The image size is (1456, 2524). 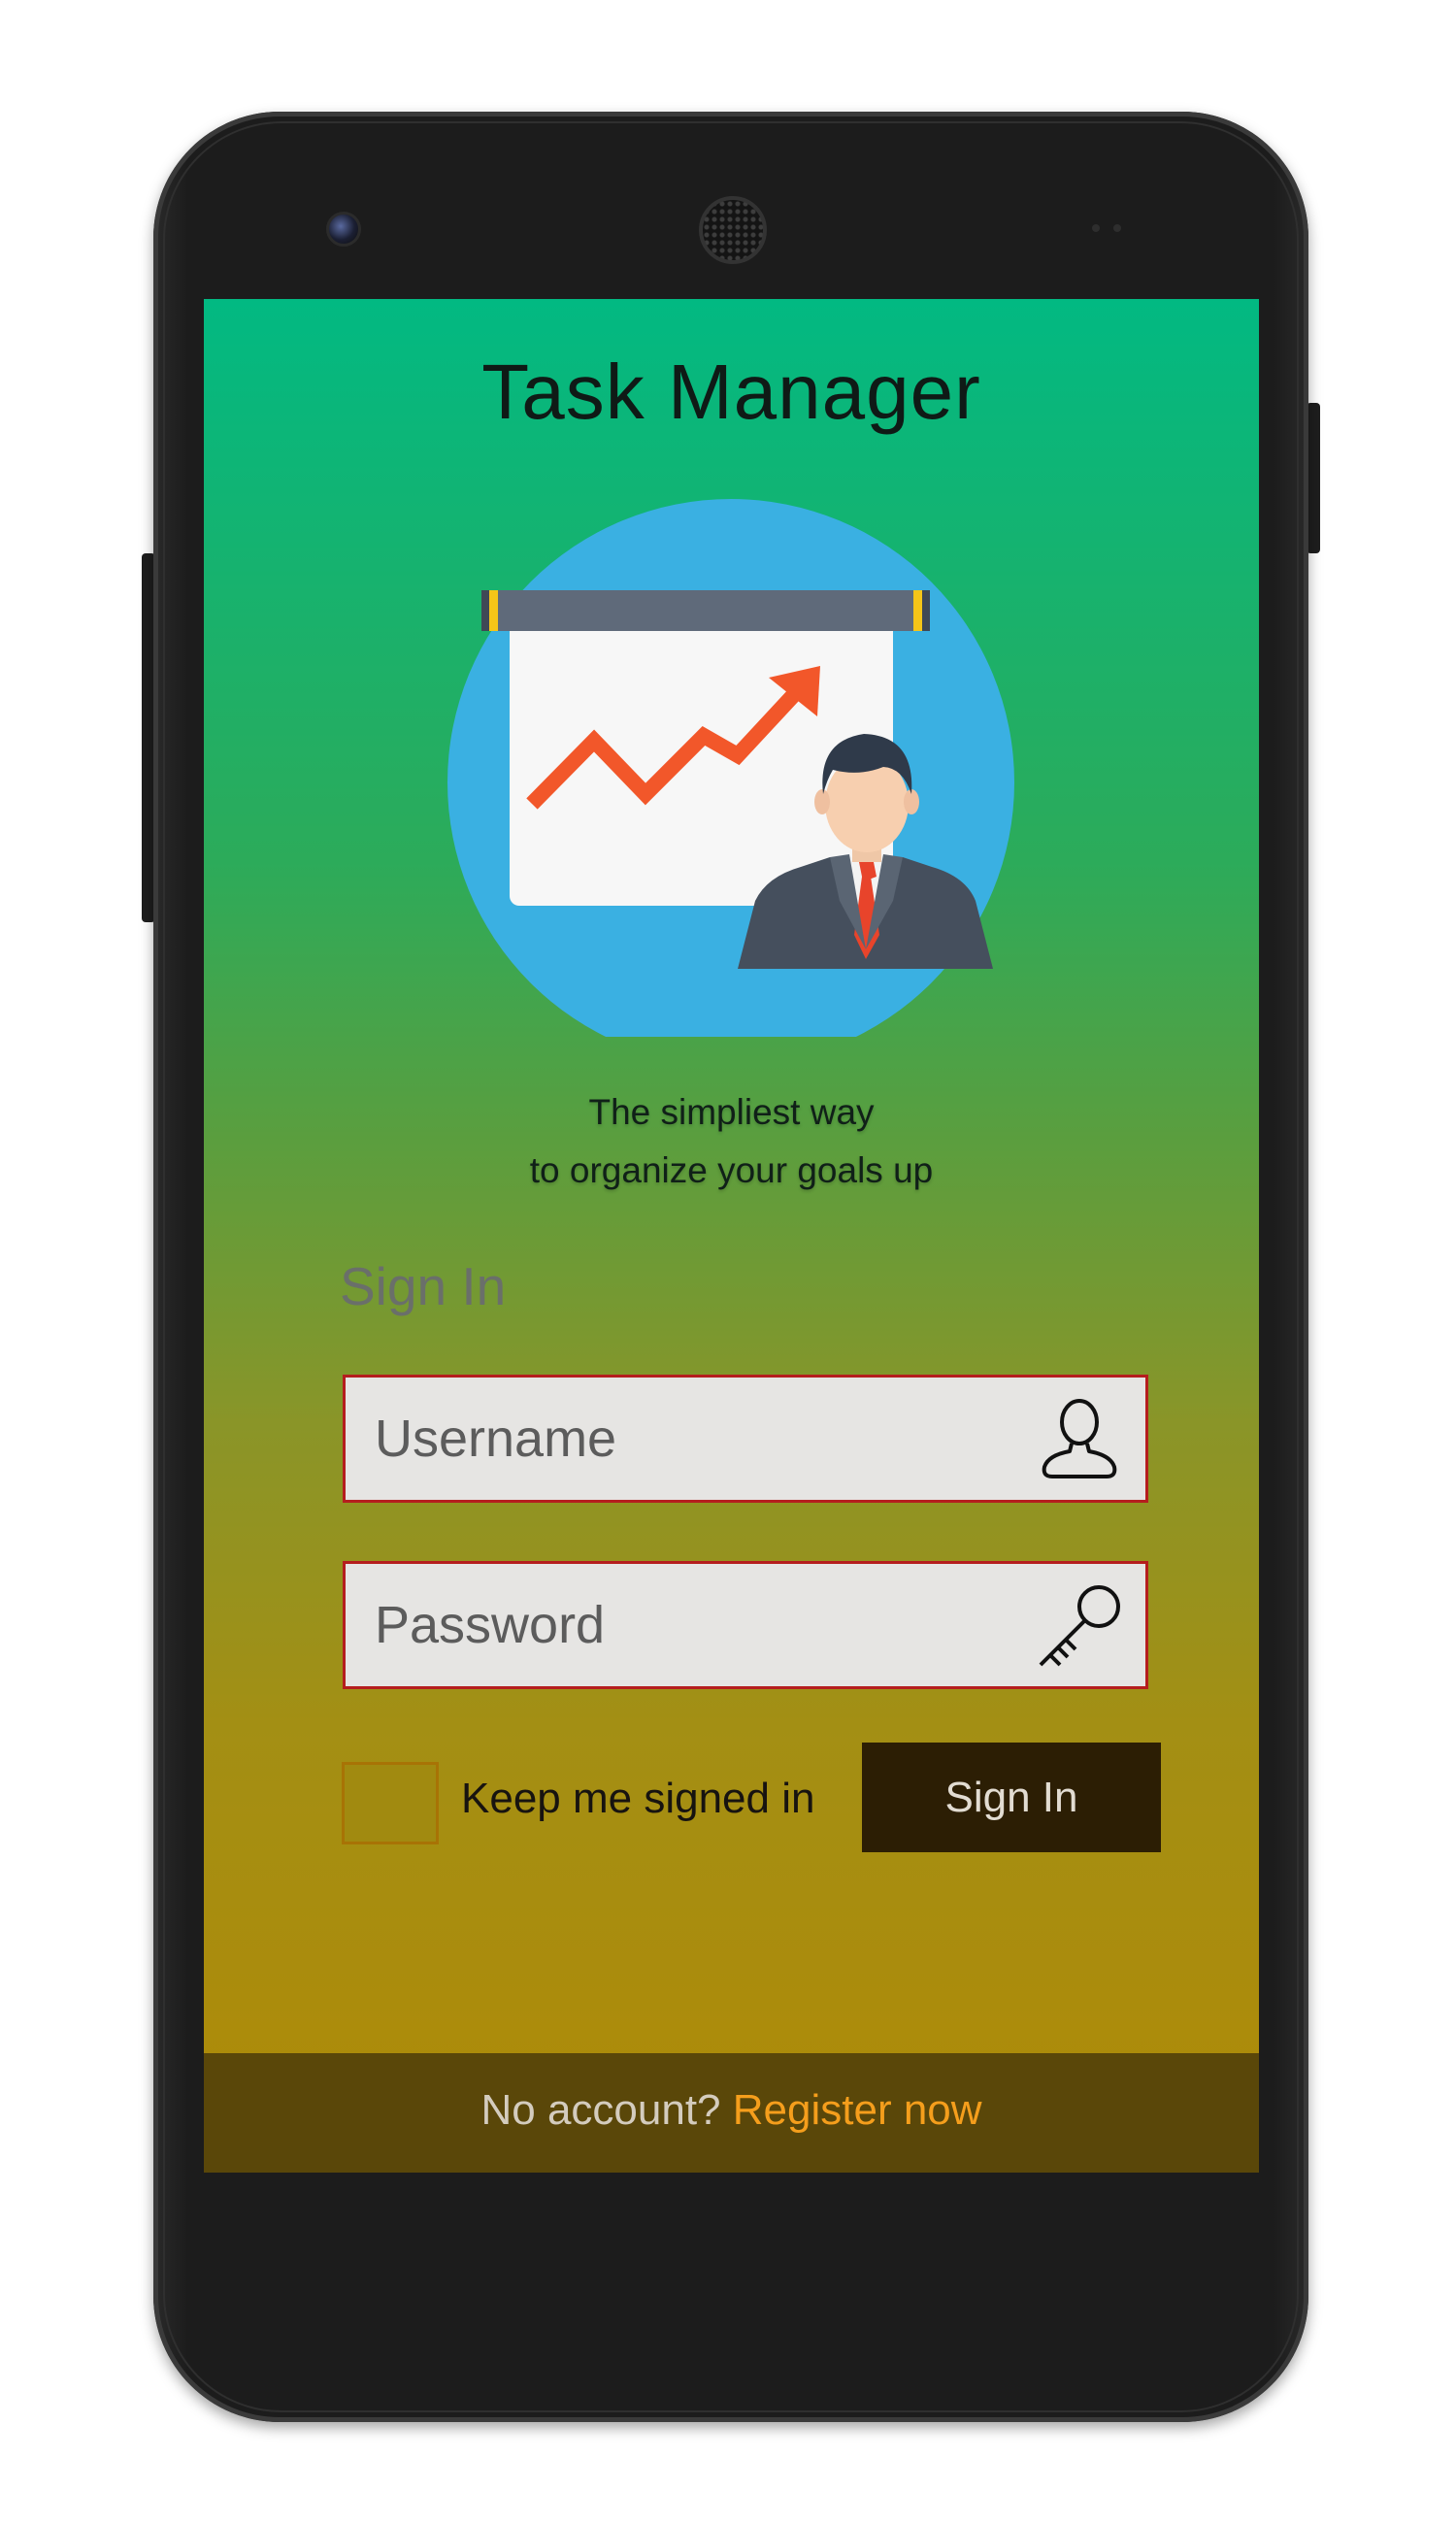 What do you see at coordinates (731, 1112) in the screenshot?
I see `tagline-line-1: The simpliest way` at bounding box center [731, 1112].